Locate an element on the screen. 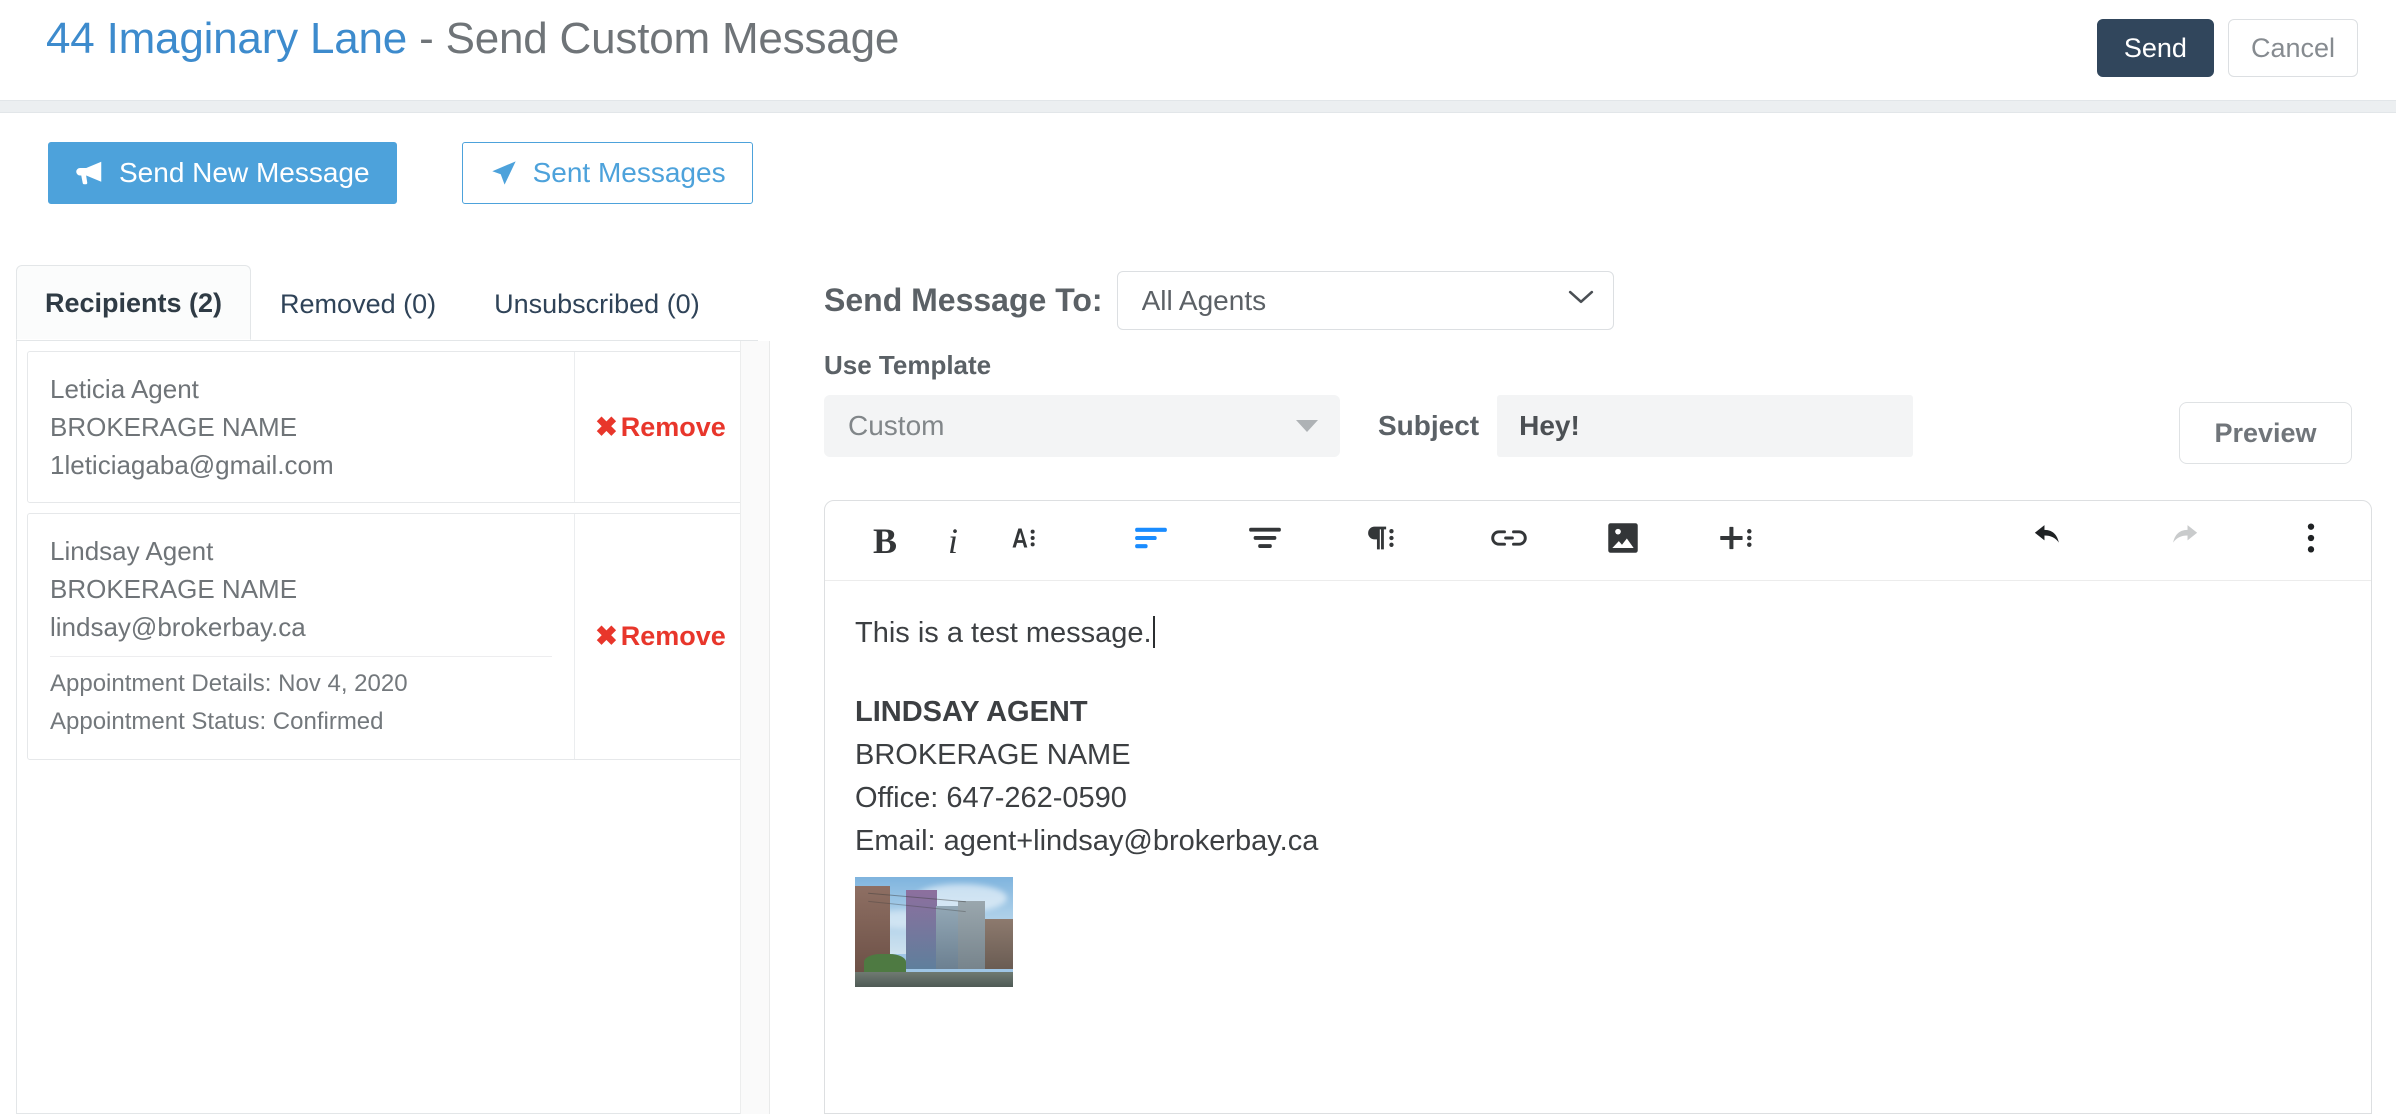 The height and width of the screenshot is (1114, 2396). plus-icon is located at coordinates (1737, 540).